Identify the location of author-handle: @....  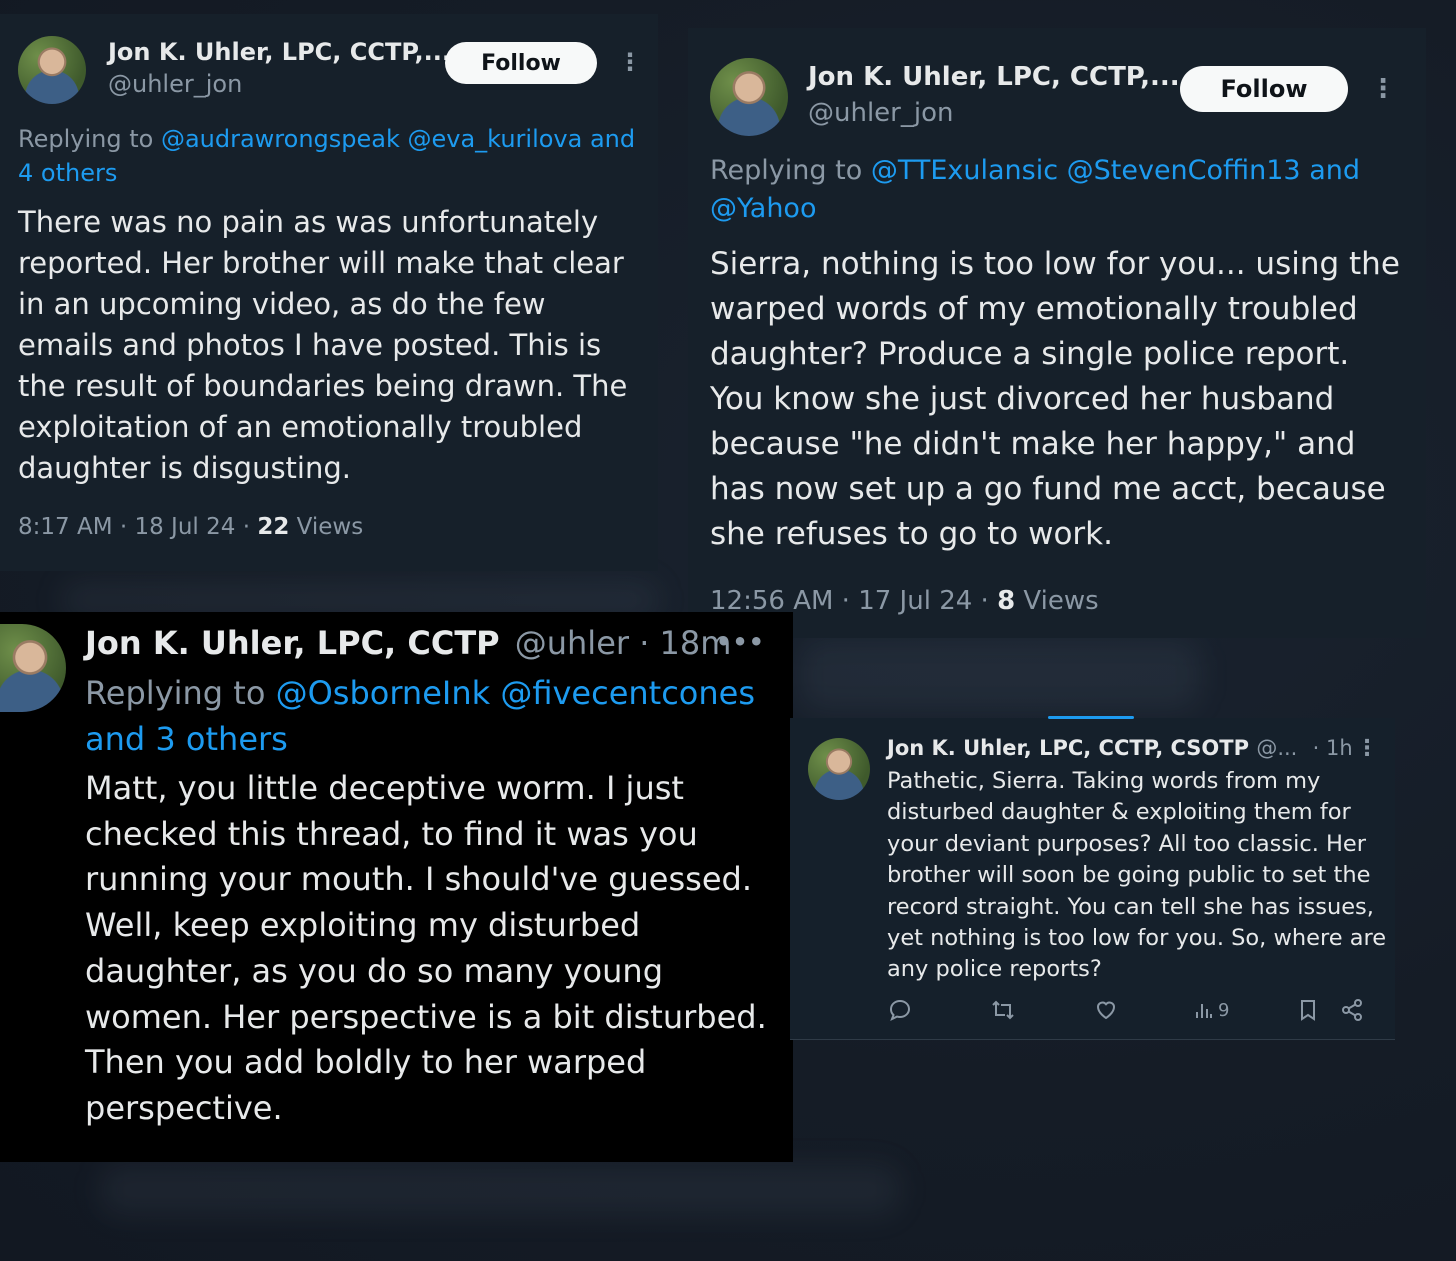
(1276, 748).